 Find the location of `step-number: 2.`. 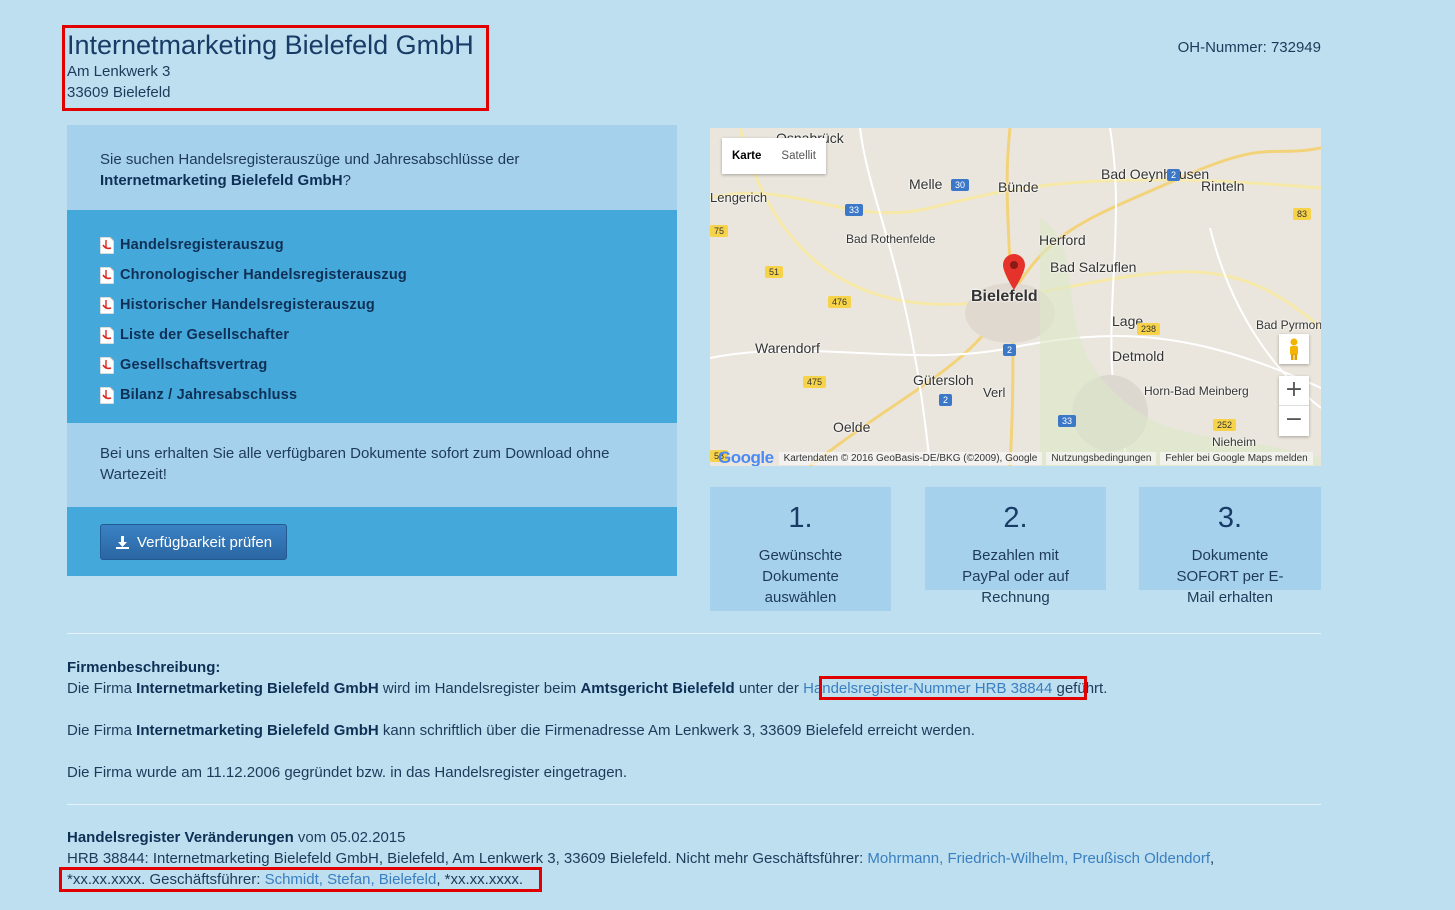

step-number: 2. is located at coordinates (1015, 518).